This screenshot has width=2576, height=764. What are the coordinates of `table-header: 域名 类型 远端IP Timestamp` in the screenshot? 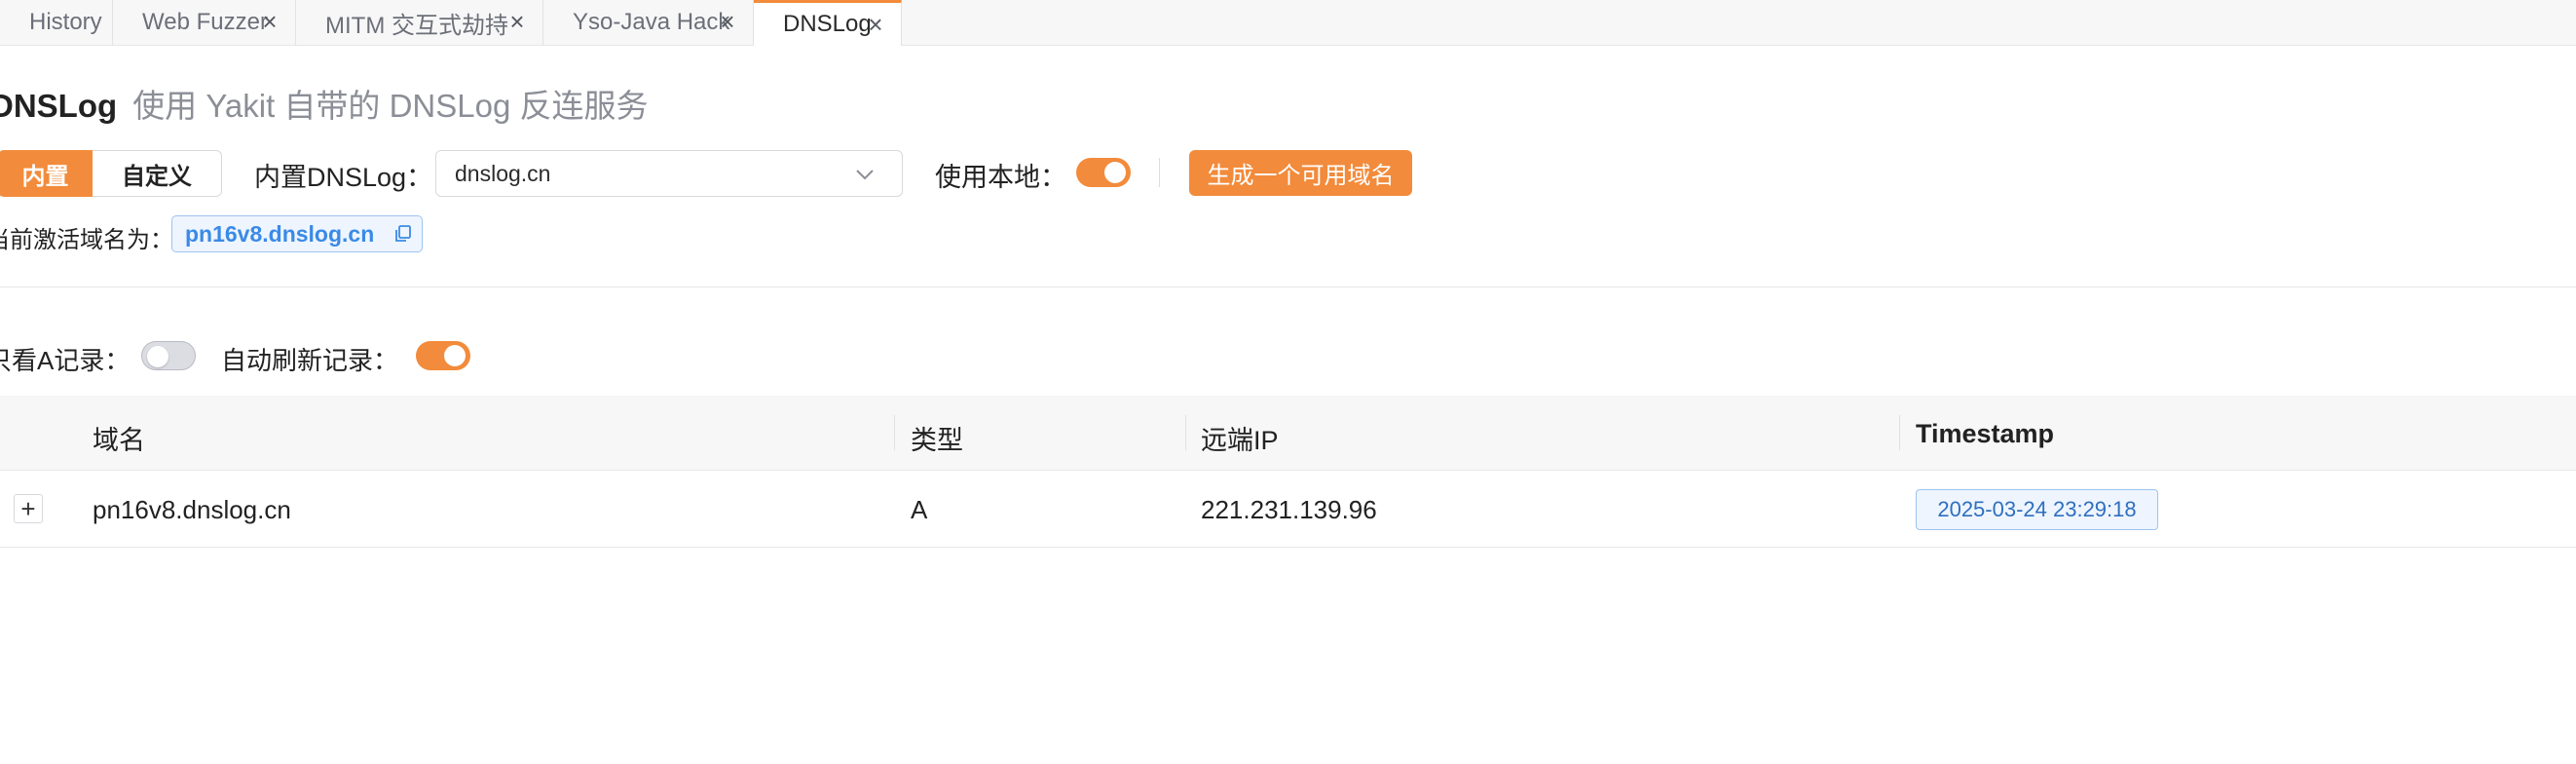 It's located at (1288, 433).